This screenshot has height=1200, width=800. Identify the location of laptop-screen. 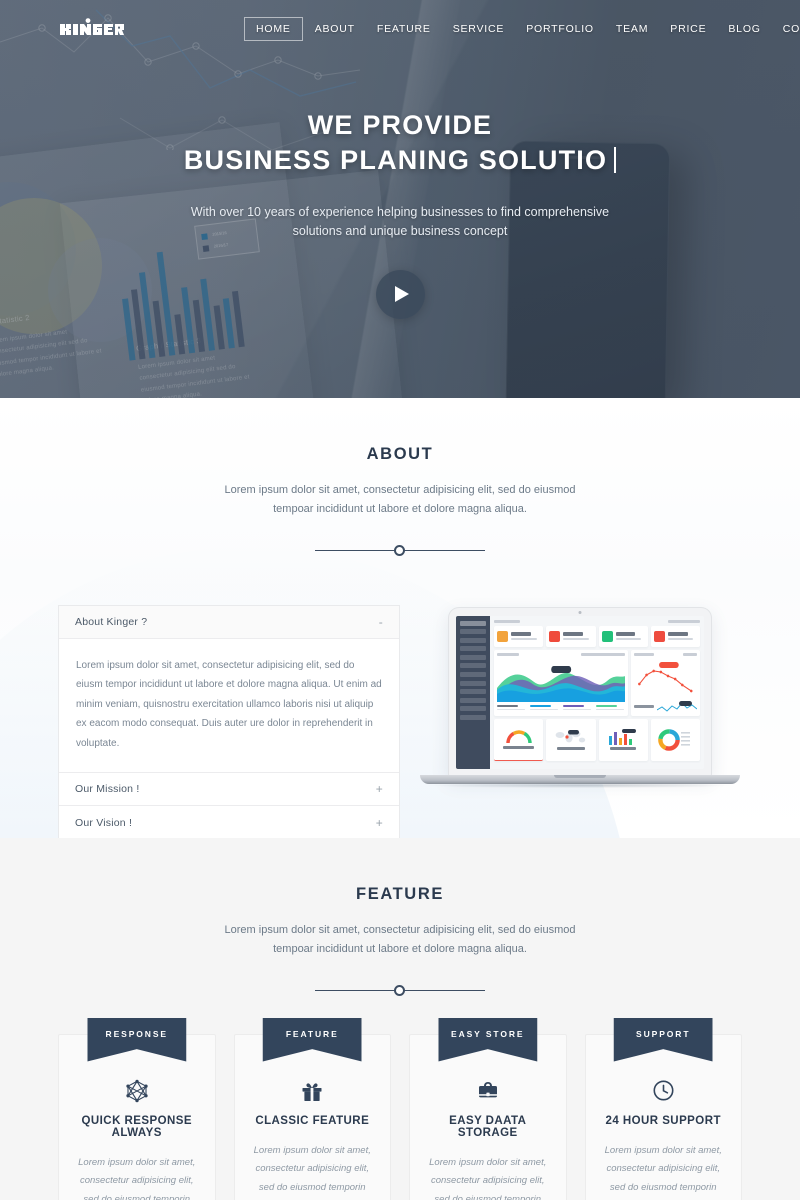
(580, 692).